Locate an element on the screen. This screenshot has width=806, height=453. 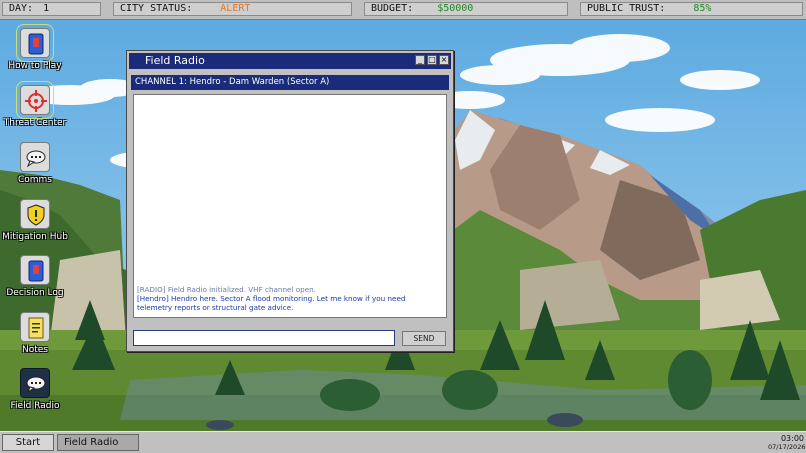
desktop-icon-label: Field Radio is located at coordinates (35, 406).